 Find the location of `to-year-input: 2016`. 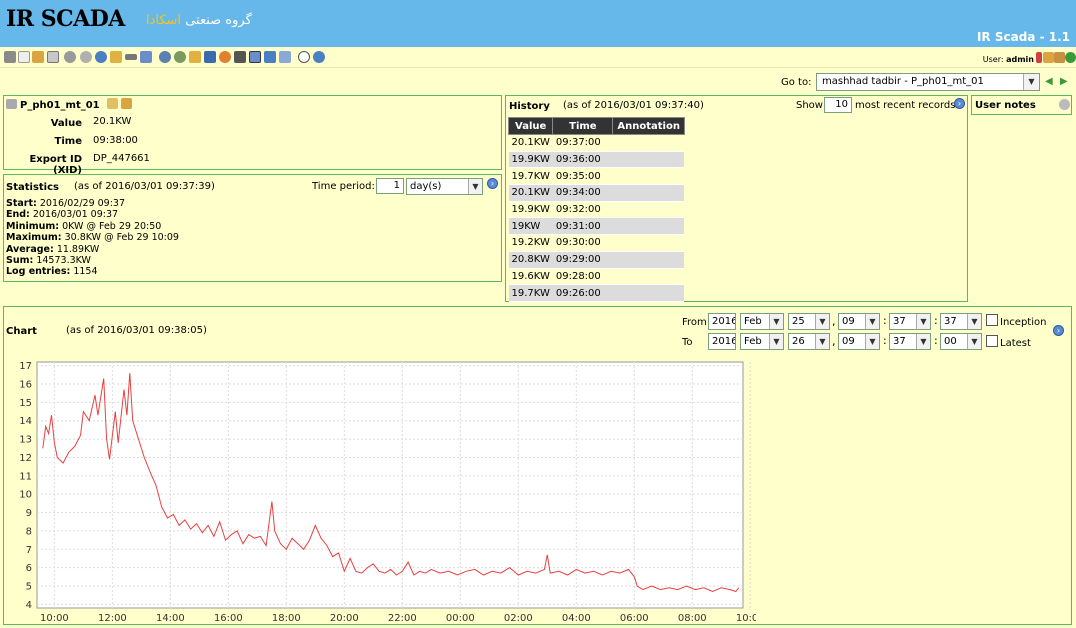

to-year-input: 2016 is located at coordinates (722, 341).